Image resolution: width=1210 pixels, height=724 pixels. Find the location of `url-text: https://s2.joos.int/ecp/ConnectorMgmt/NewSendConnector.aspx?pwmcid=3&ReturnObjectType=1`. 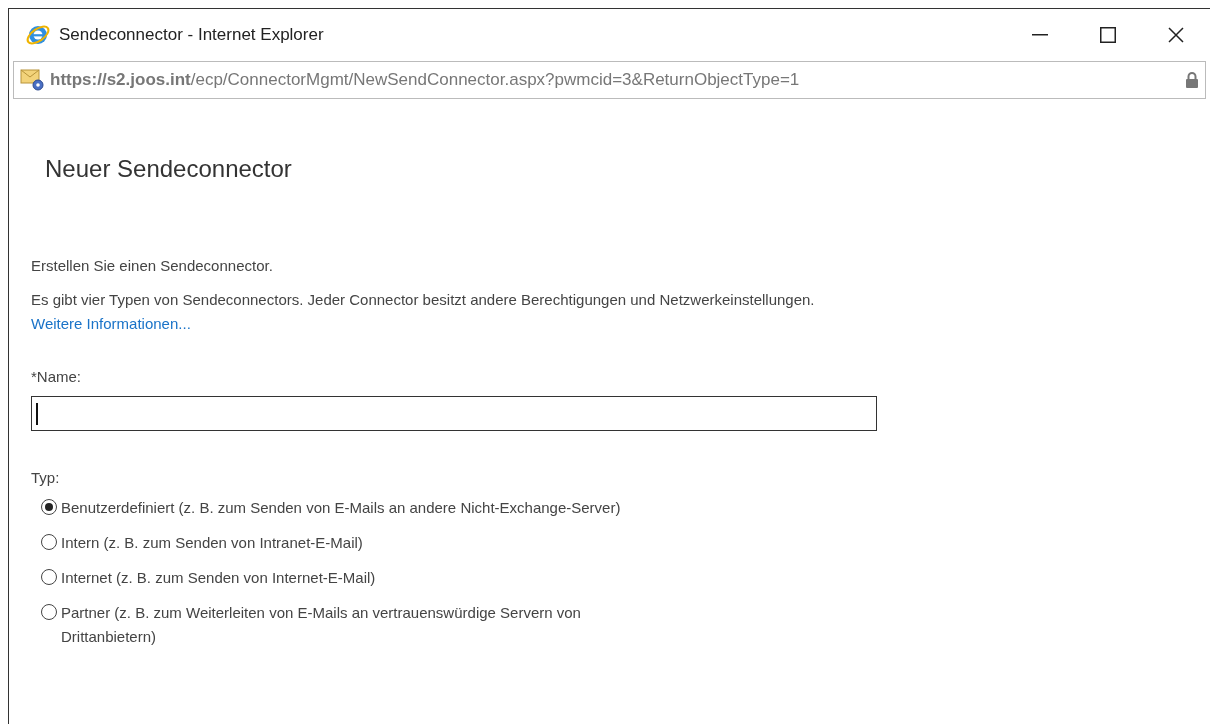

url-text: https://s2.joos.int/ecp/ConnectorMgmt/NewSendConnector.aspx?pwmcid=3&ReturnObjectType=1 is located at coordinates (425, 80).